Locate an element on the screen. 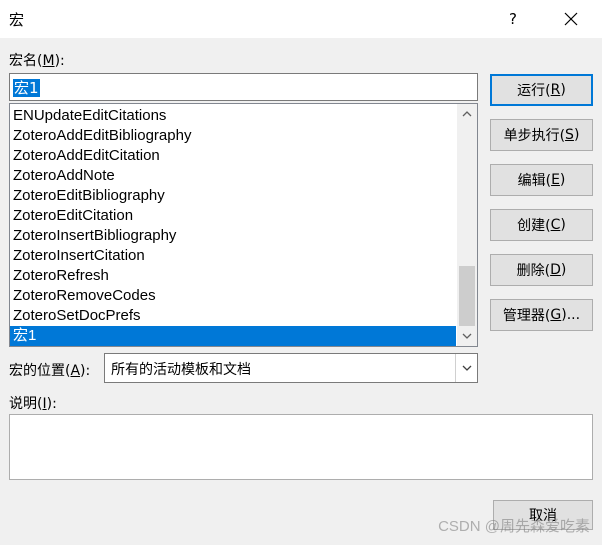 Image resolution: width=602 pixels, height=545 pixels. scroll-up-button is located at coordinates (467, 114).